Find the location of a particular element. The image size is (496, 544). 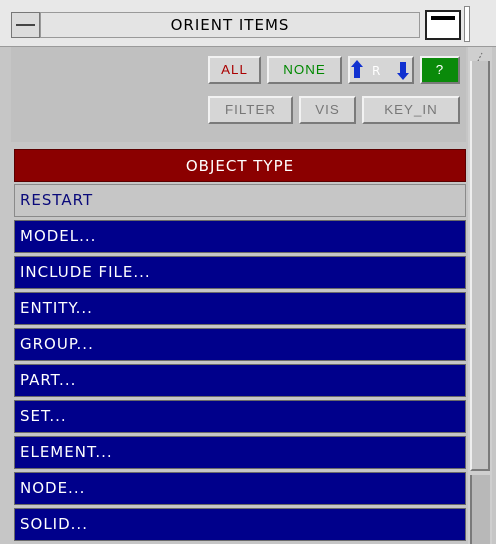

title-bar: ORIENT ITEMS is located at coordinates (248, 23).